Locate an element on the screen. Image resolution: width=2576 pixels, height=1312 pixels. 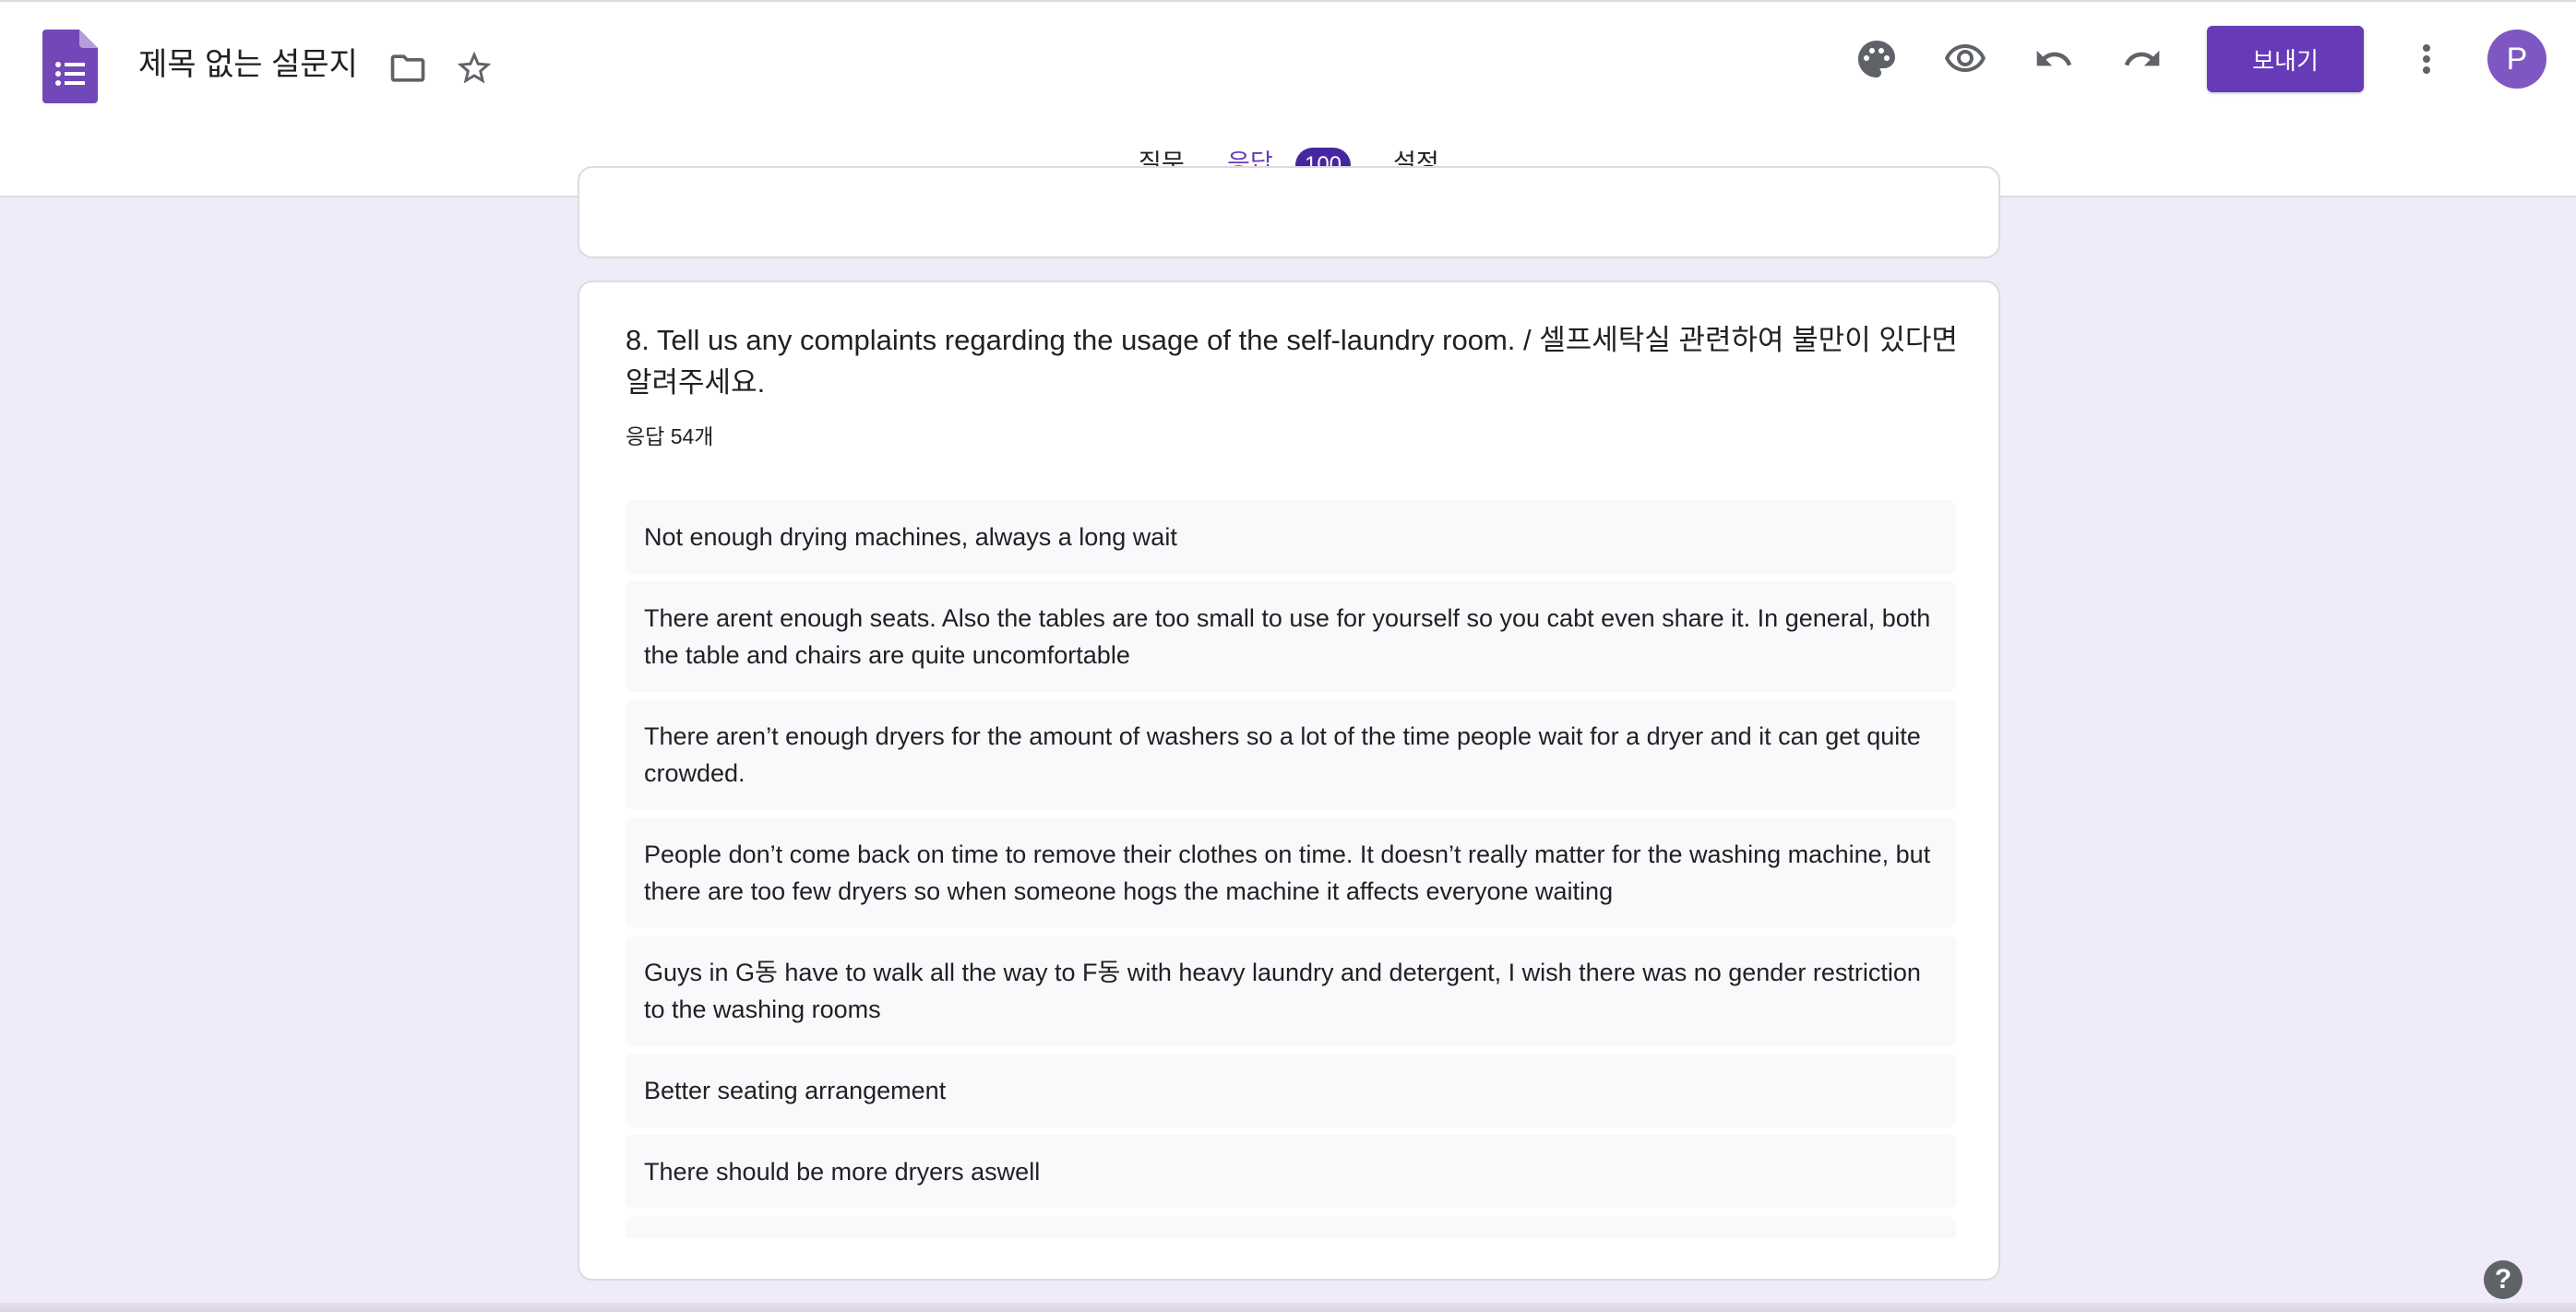
response-item: There should be more dryers aswell is located at coordinates (1291, 1172).